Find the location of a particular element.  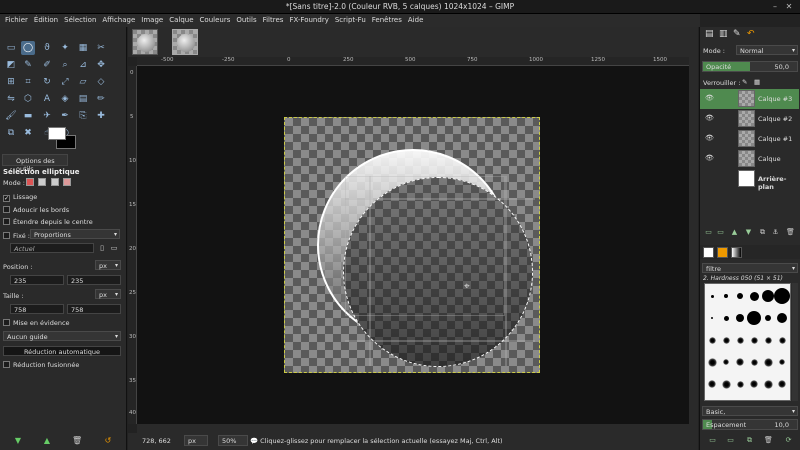

brush-scrollbar is located at coordinates (795, 342).